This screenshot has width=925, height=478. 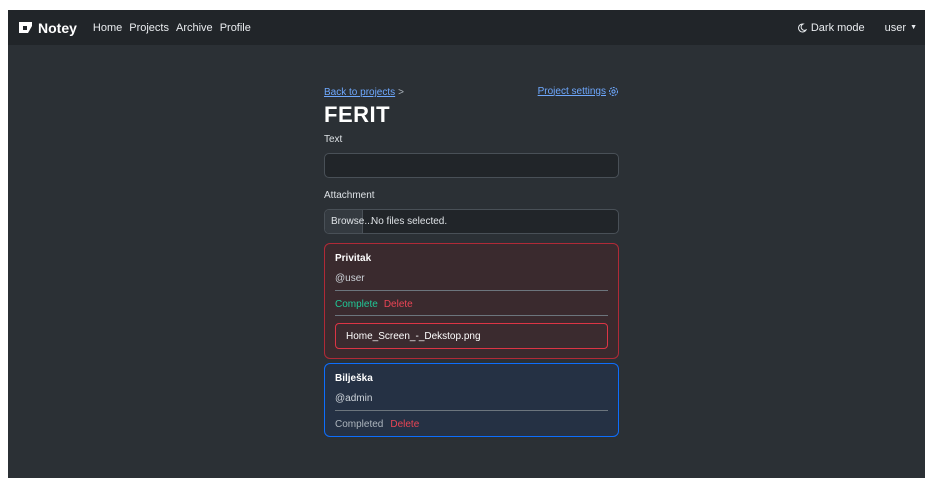 I want to click on note-card: Bilješka @admin Completed Delete, so click(x=471, y=400).